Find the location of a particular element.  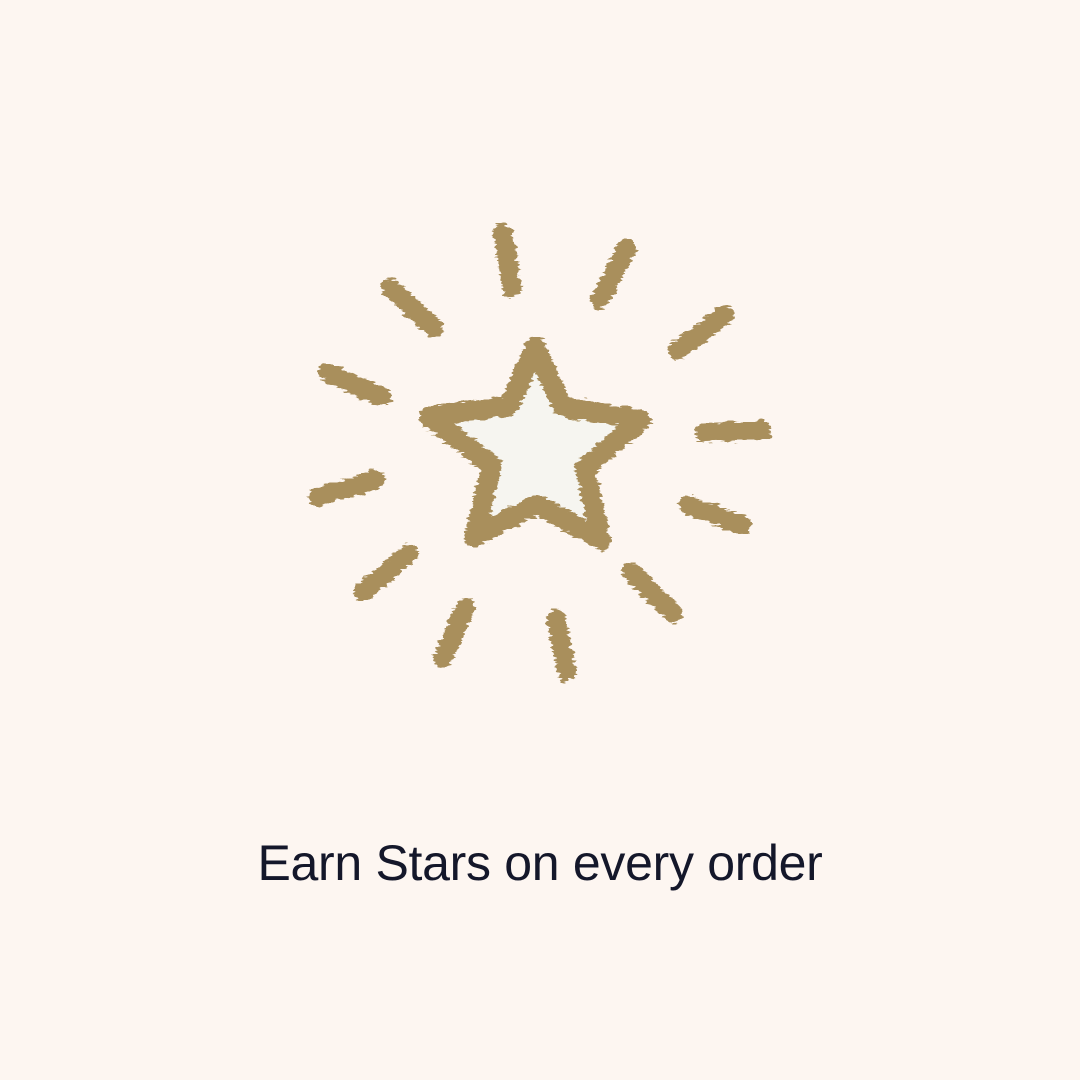

caption-text: Earn Stars on every order is located at coordinates (540, 863).